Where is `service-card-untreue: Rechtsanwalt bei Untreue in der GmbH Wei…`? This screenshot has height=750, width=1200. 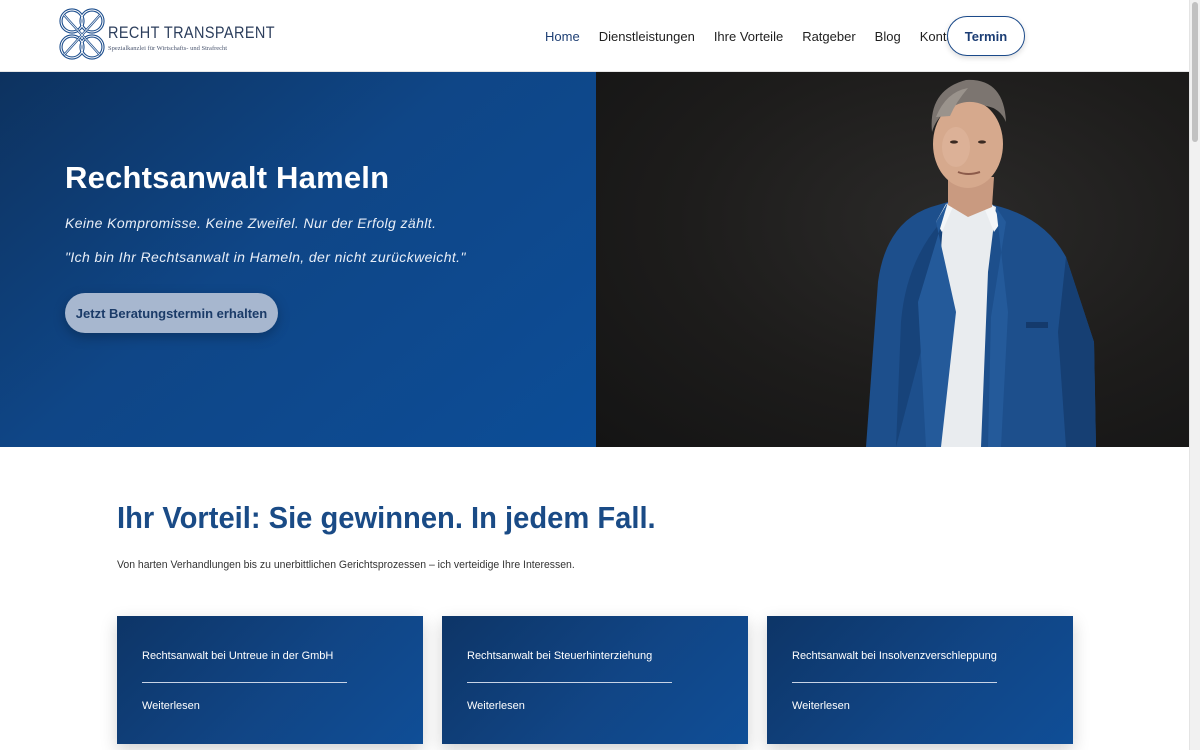 service-card-untreue: Rechtsanwalt bei Untreue in der GmbH Wei… is located at coordinates (270, 680).